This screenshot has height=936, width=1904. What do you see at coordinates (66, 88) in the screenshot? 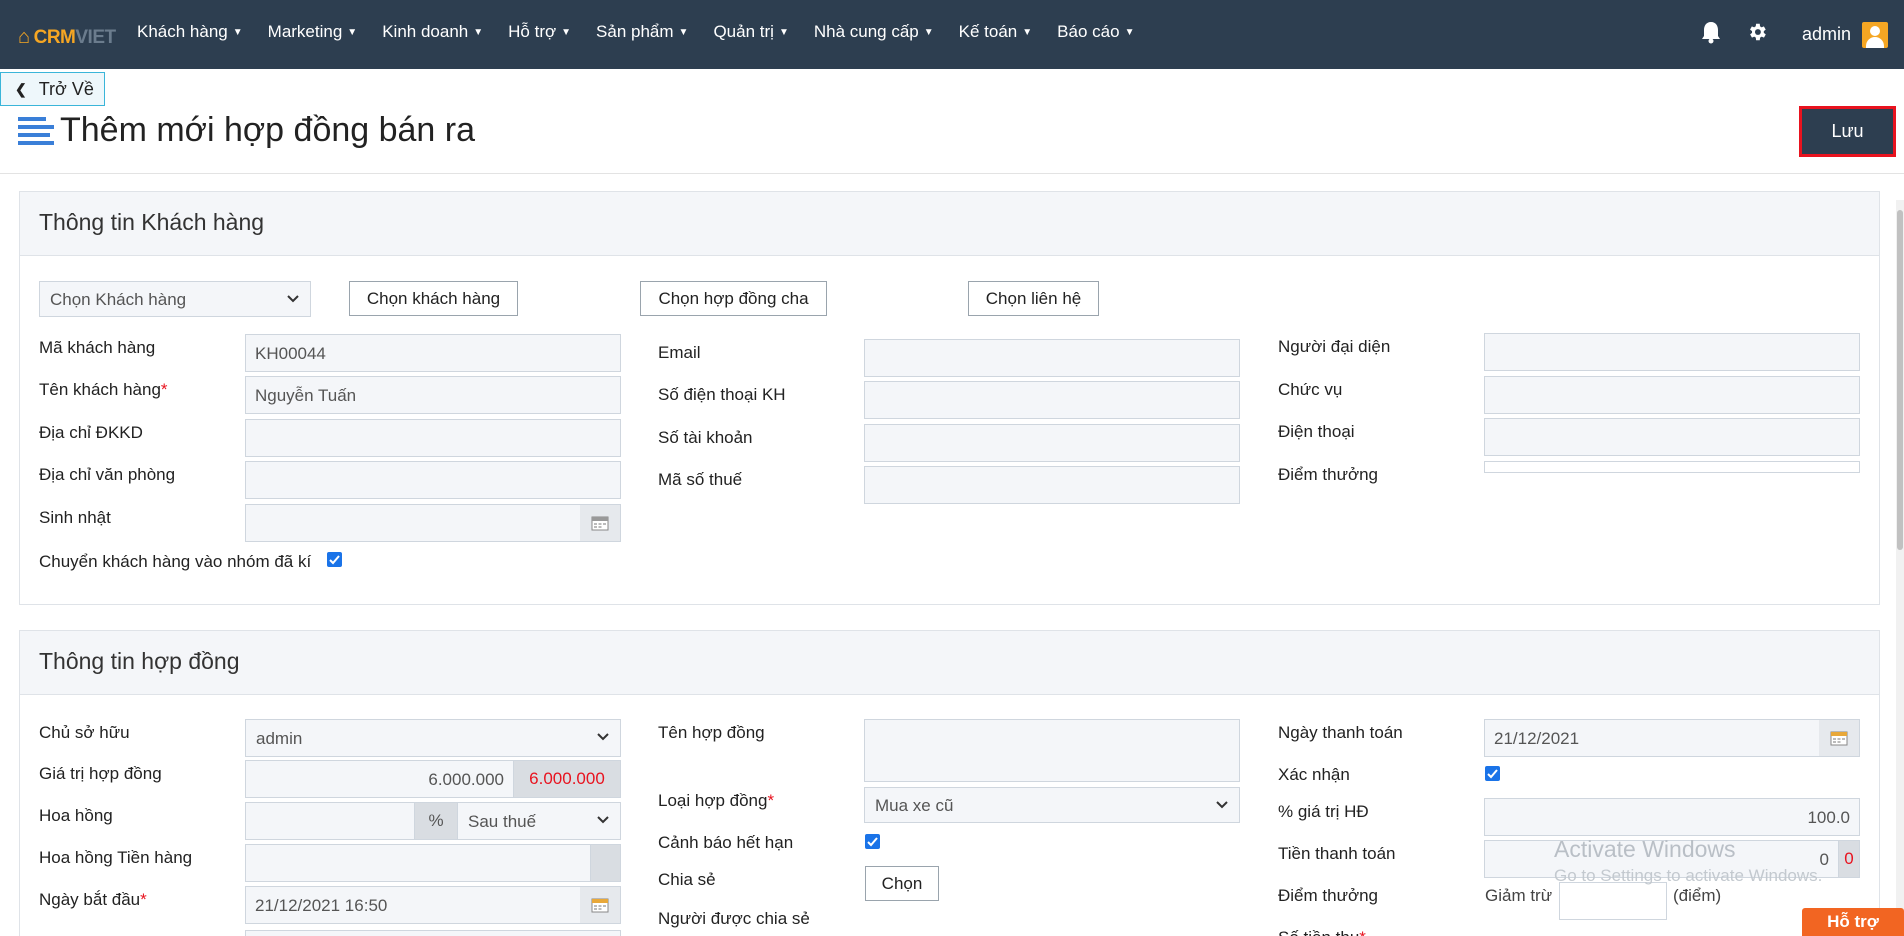
I see `back-button-label: Trở Về` at bounding box center [66, 88].